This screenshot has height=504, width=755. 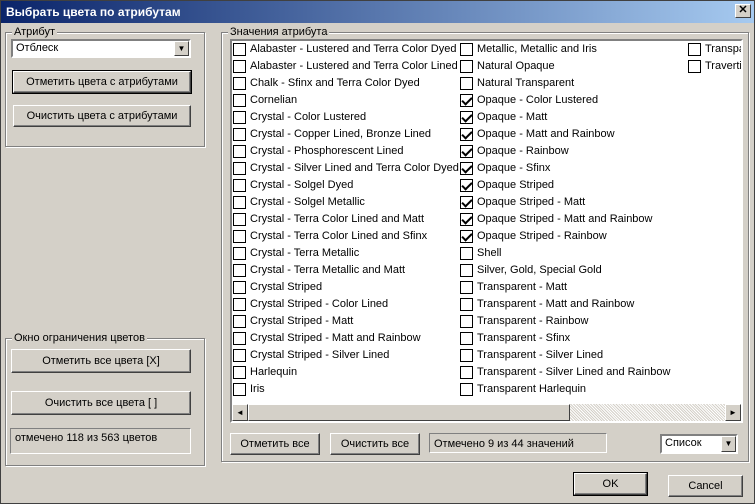 I want to click on clear-all-values-button: Очистить все, so click(x=375, y=444).